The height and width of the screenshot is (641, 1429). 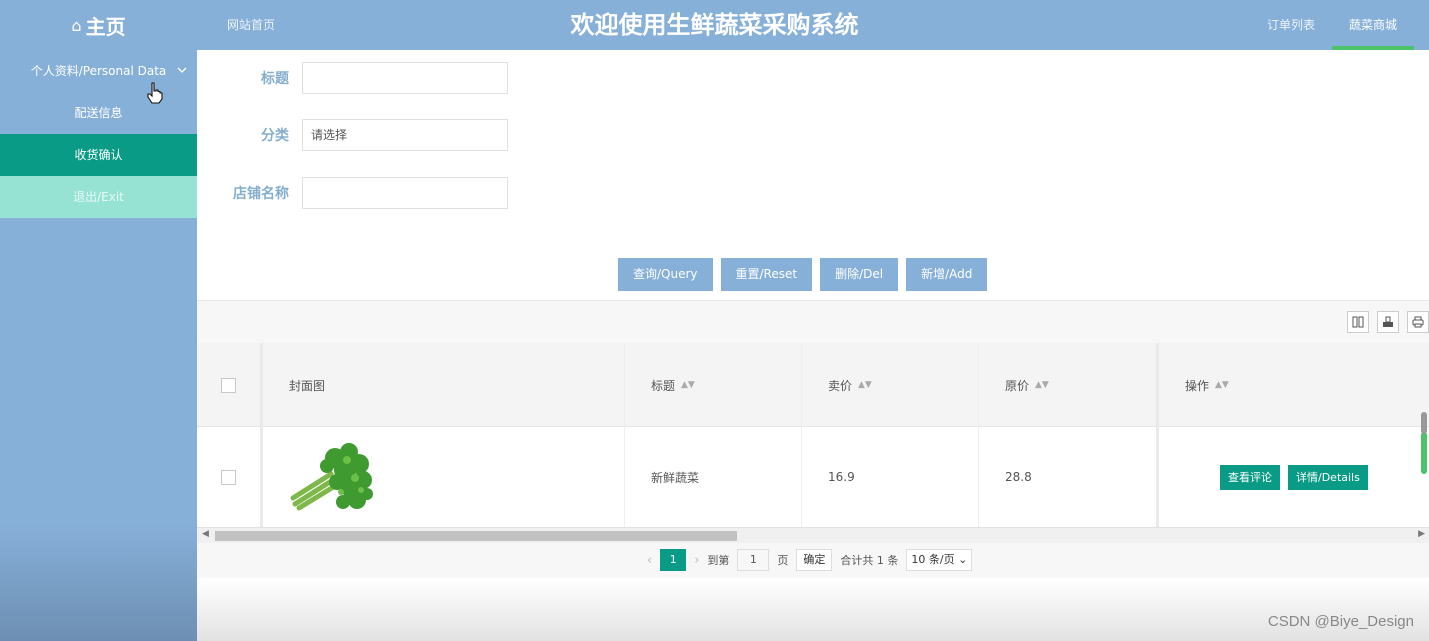 I want to click on vertical-scroll-thumb, so click(x=1424, y=423).